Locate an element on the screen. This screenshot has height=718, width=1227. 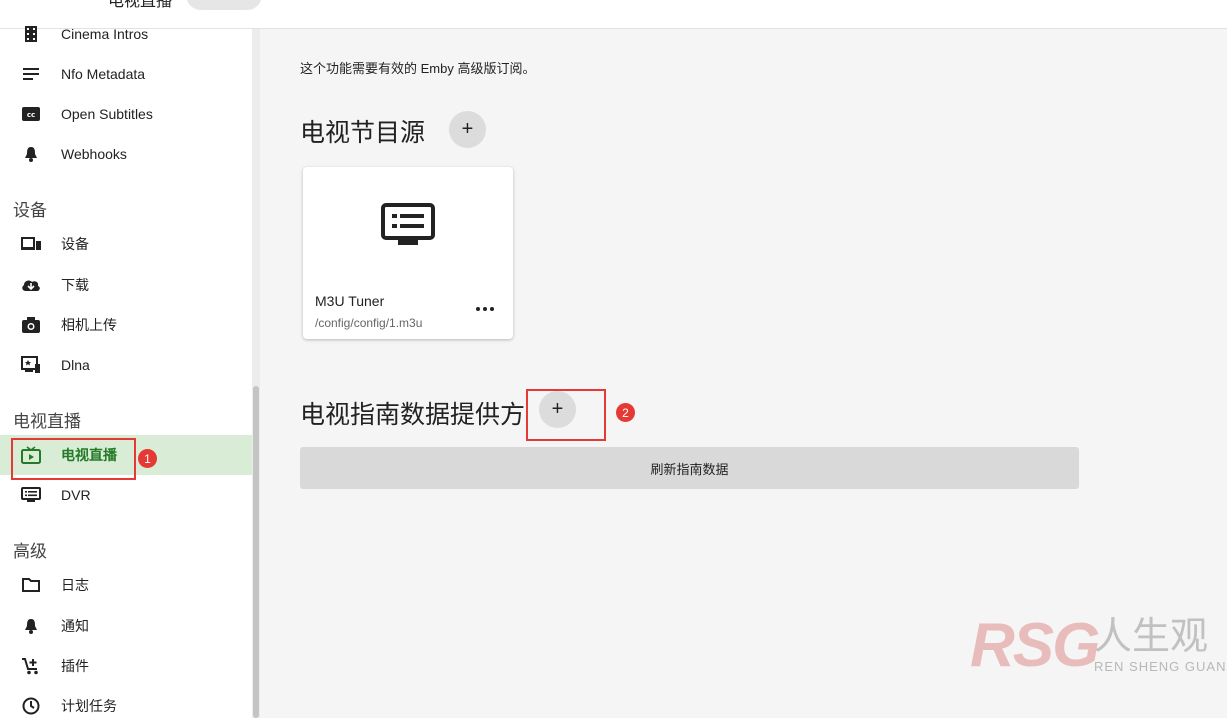
sidebar-item-plugins: 插件 is located at coordinates (126, 666).